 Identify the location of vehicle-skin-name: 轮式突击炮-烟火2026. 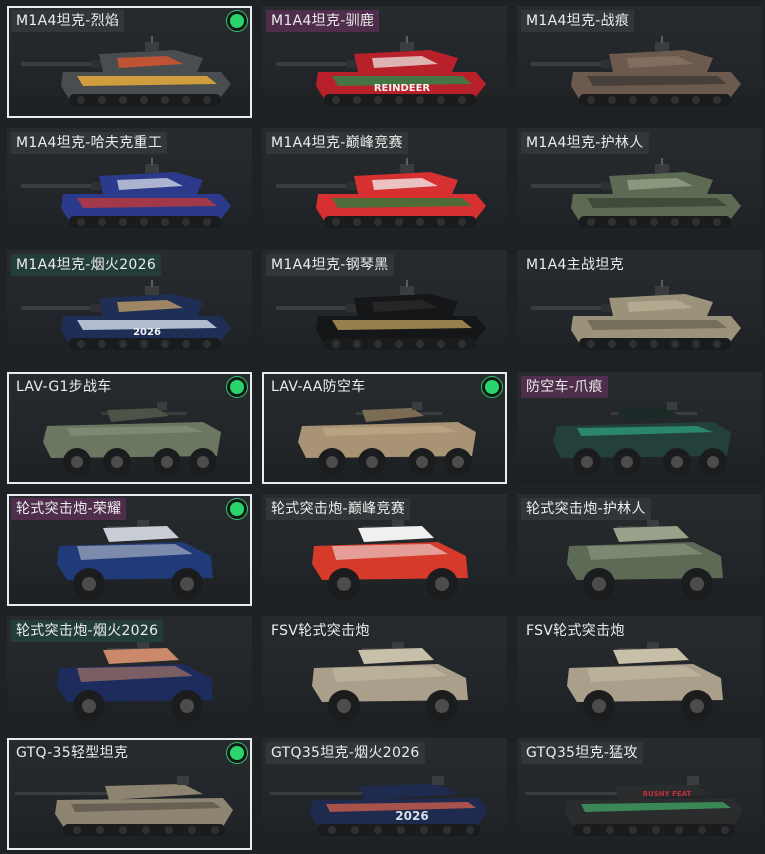
(87, 631).